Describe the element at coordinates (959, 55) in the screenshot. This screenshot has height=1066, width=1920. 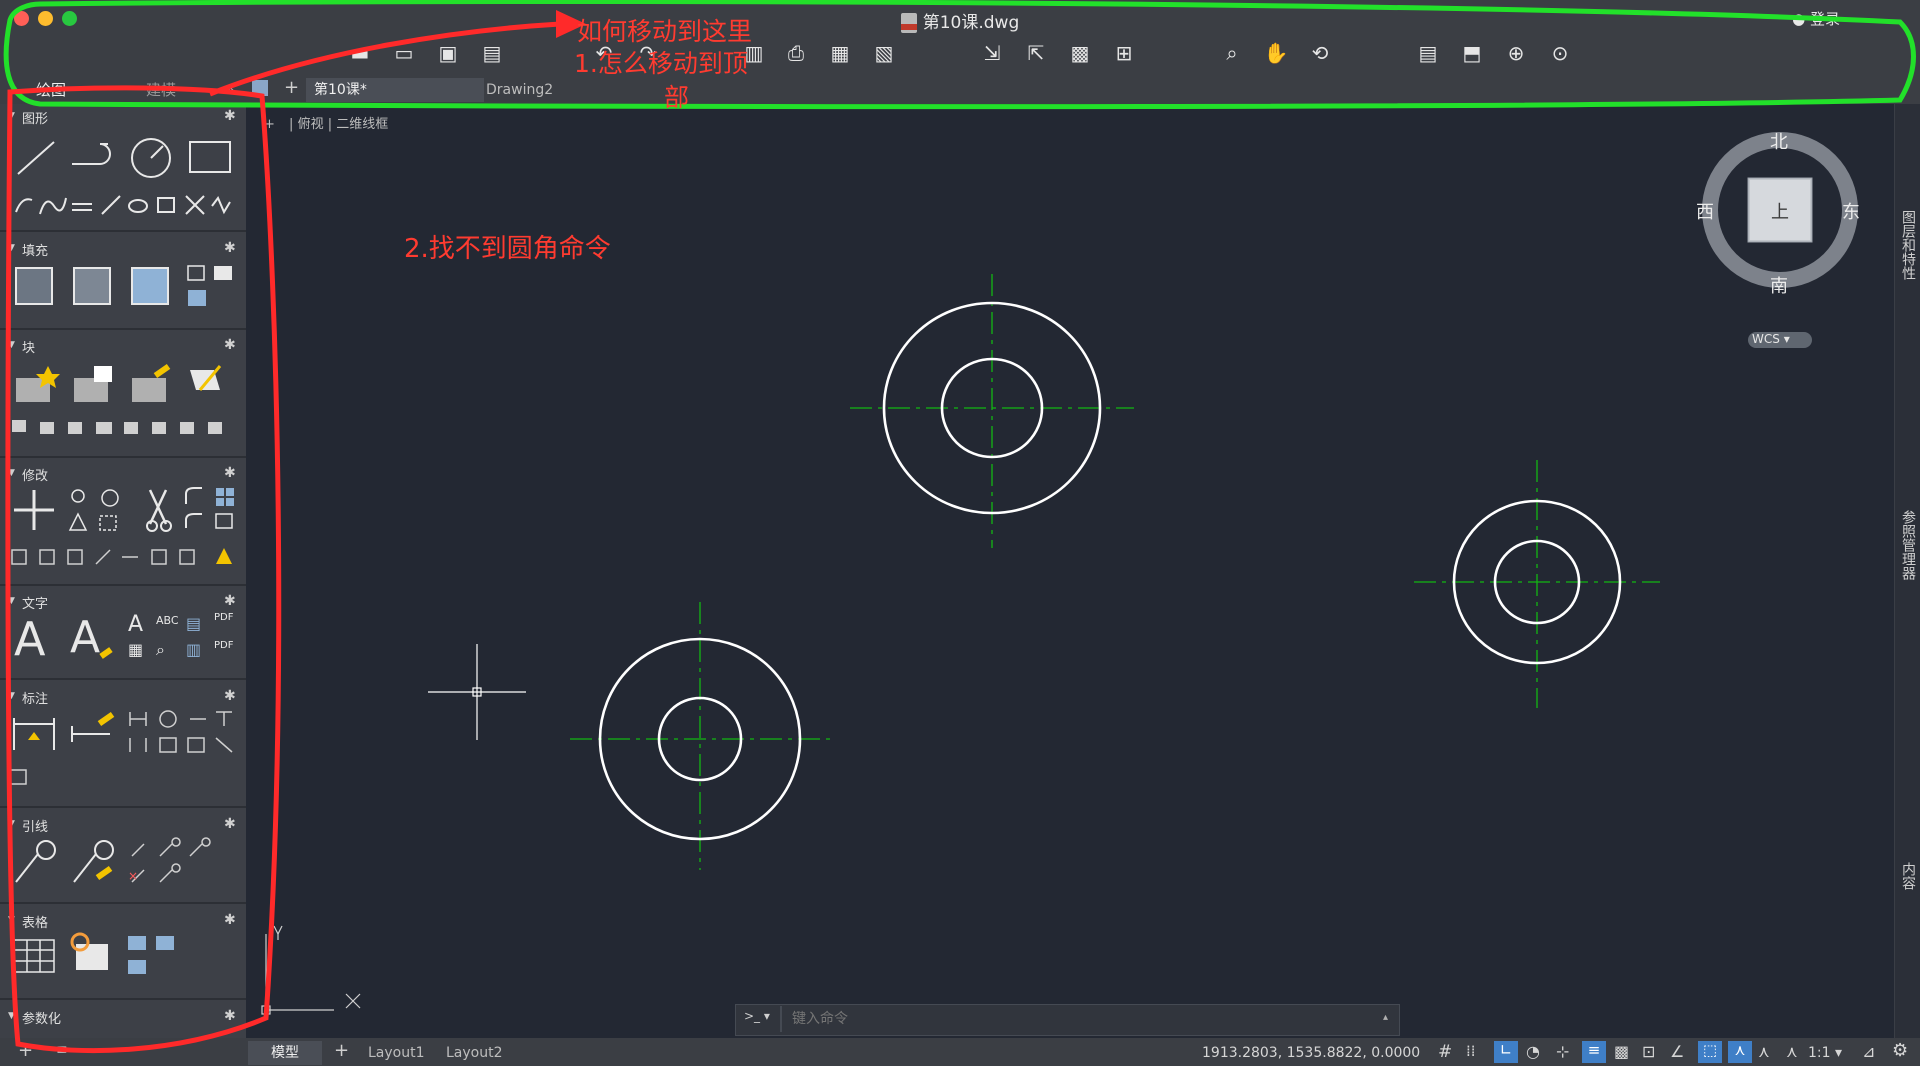
I see `green-annotation-outline` at that location.